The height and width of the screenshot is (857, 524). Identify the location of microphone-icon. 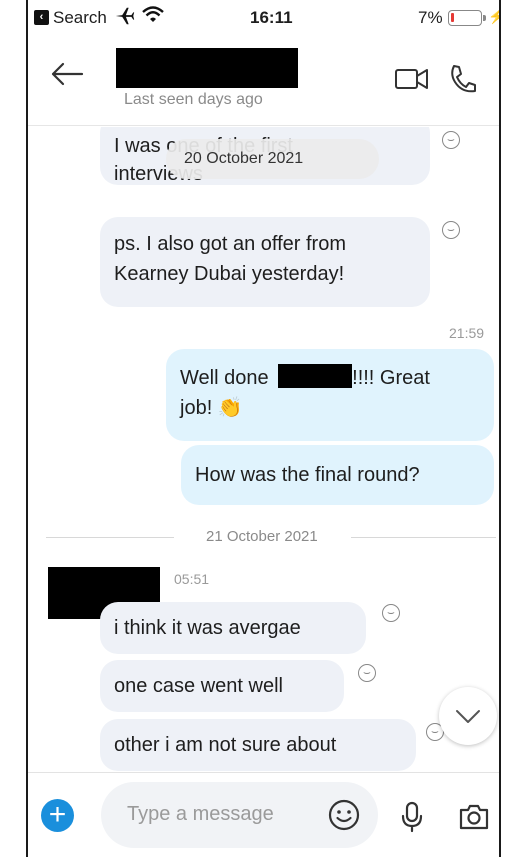
(412, 819).